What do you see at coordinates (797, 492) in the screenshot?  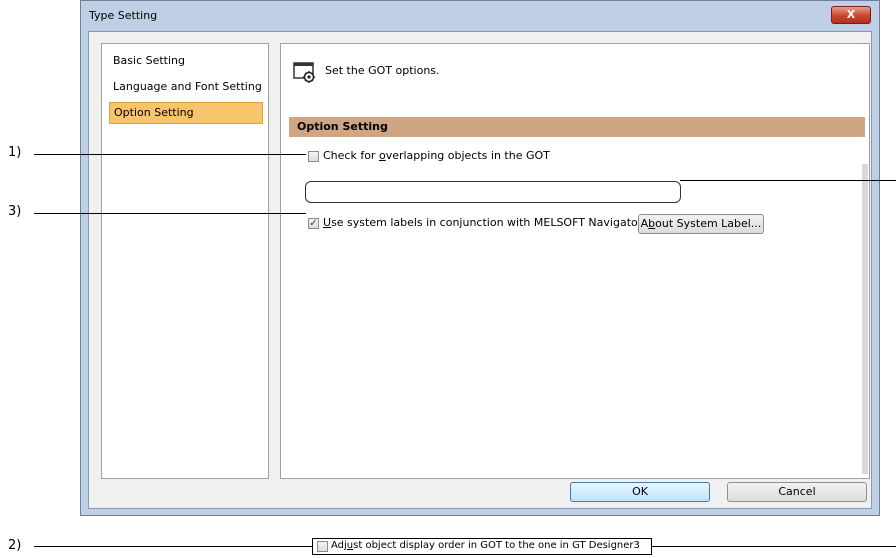 I see `cancel-button: Cancel` at bounding box center [797, 492].